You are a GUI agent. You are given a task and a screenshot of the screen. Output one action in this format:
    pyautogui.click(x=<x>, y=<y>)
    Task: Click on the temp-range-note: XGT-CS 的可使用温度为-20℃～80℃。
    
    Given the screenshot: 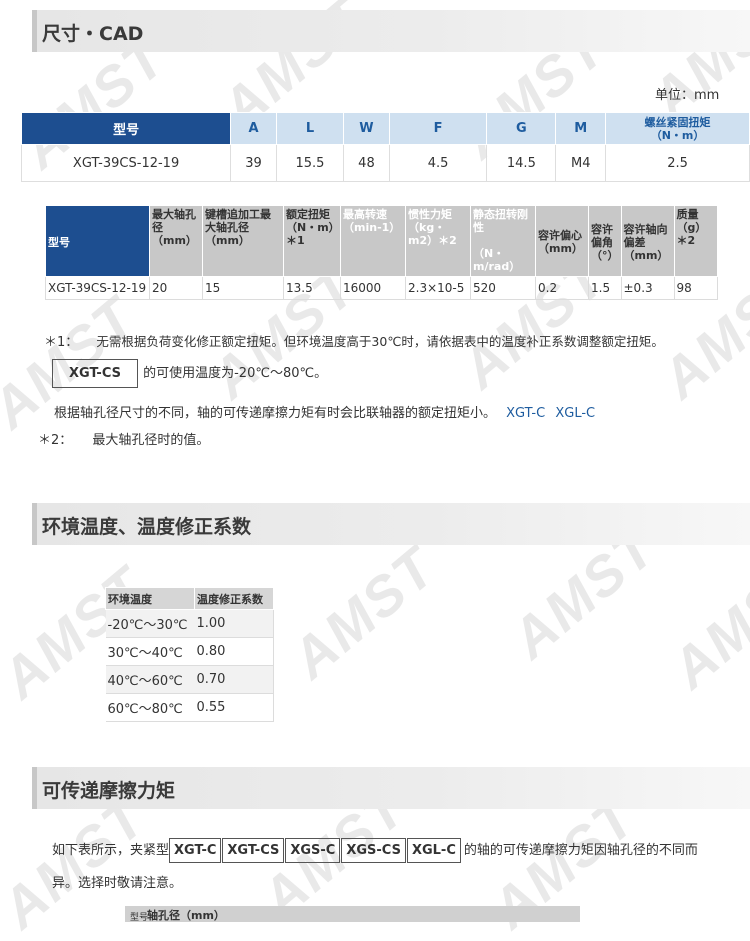 What is the action you would take?
    pyautogui.click(x=189, y=373)
    